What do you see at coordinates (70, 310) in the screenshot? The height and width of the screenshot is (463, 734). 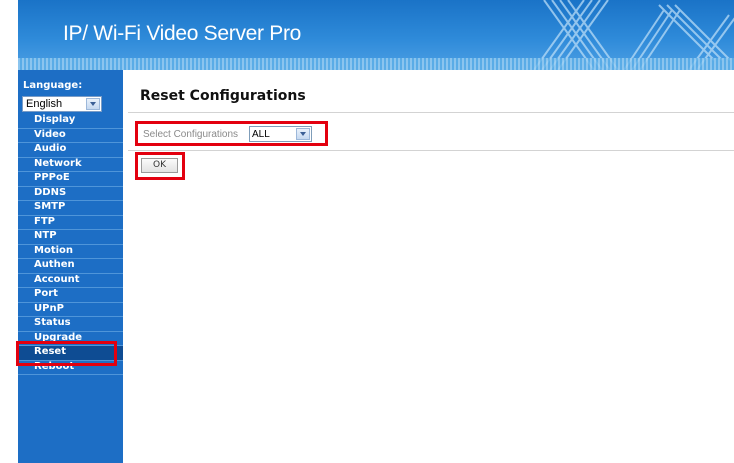 I see `sidebar-item-upnp: UPnP` at bounding box center [70, 310].